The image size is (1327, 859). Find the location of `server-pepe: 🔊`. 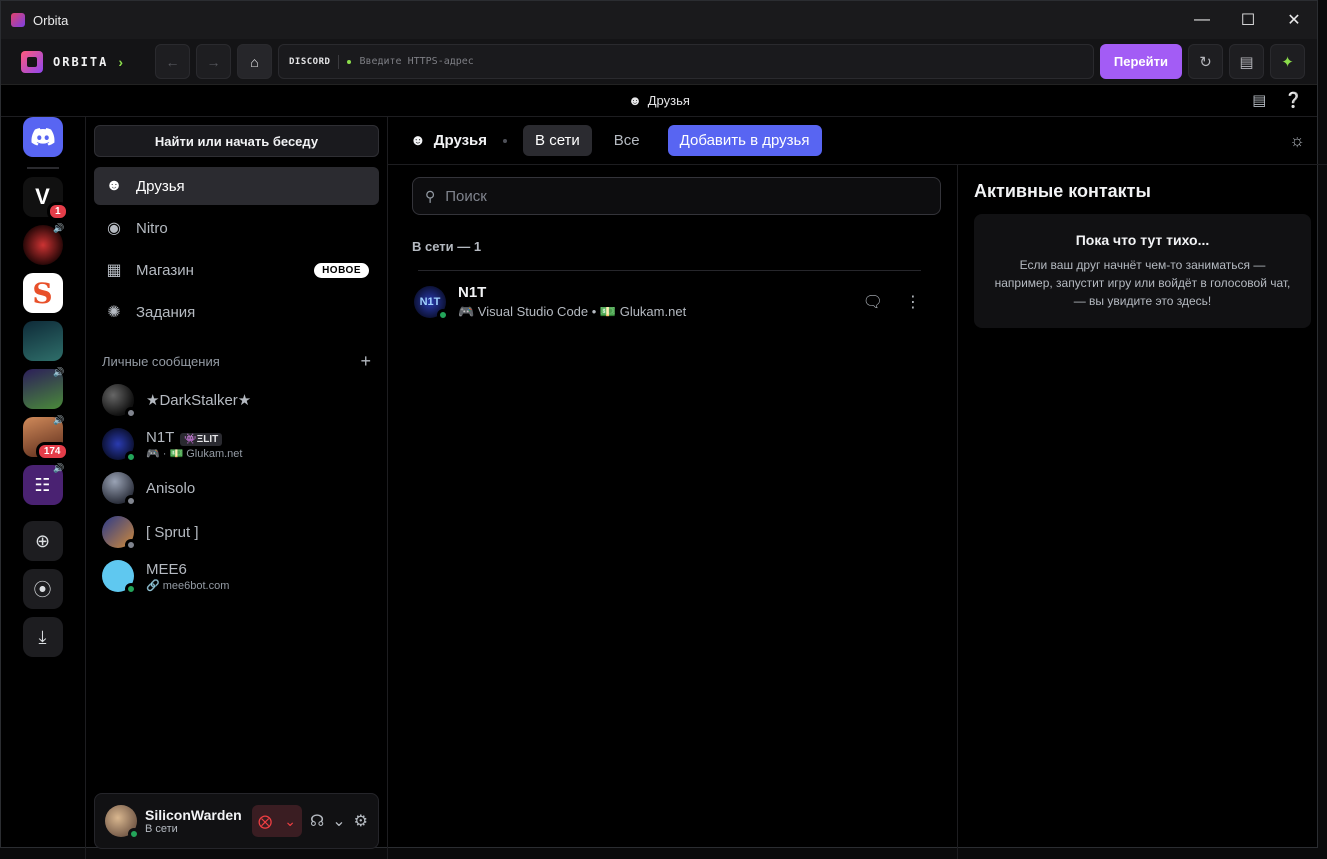

server-pepe: 🔊 is located at coordinates (43, 388).